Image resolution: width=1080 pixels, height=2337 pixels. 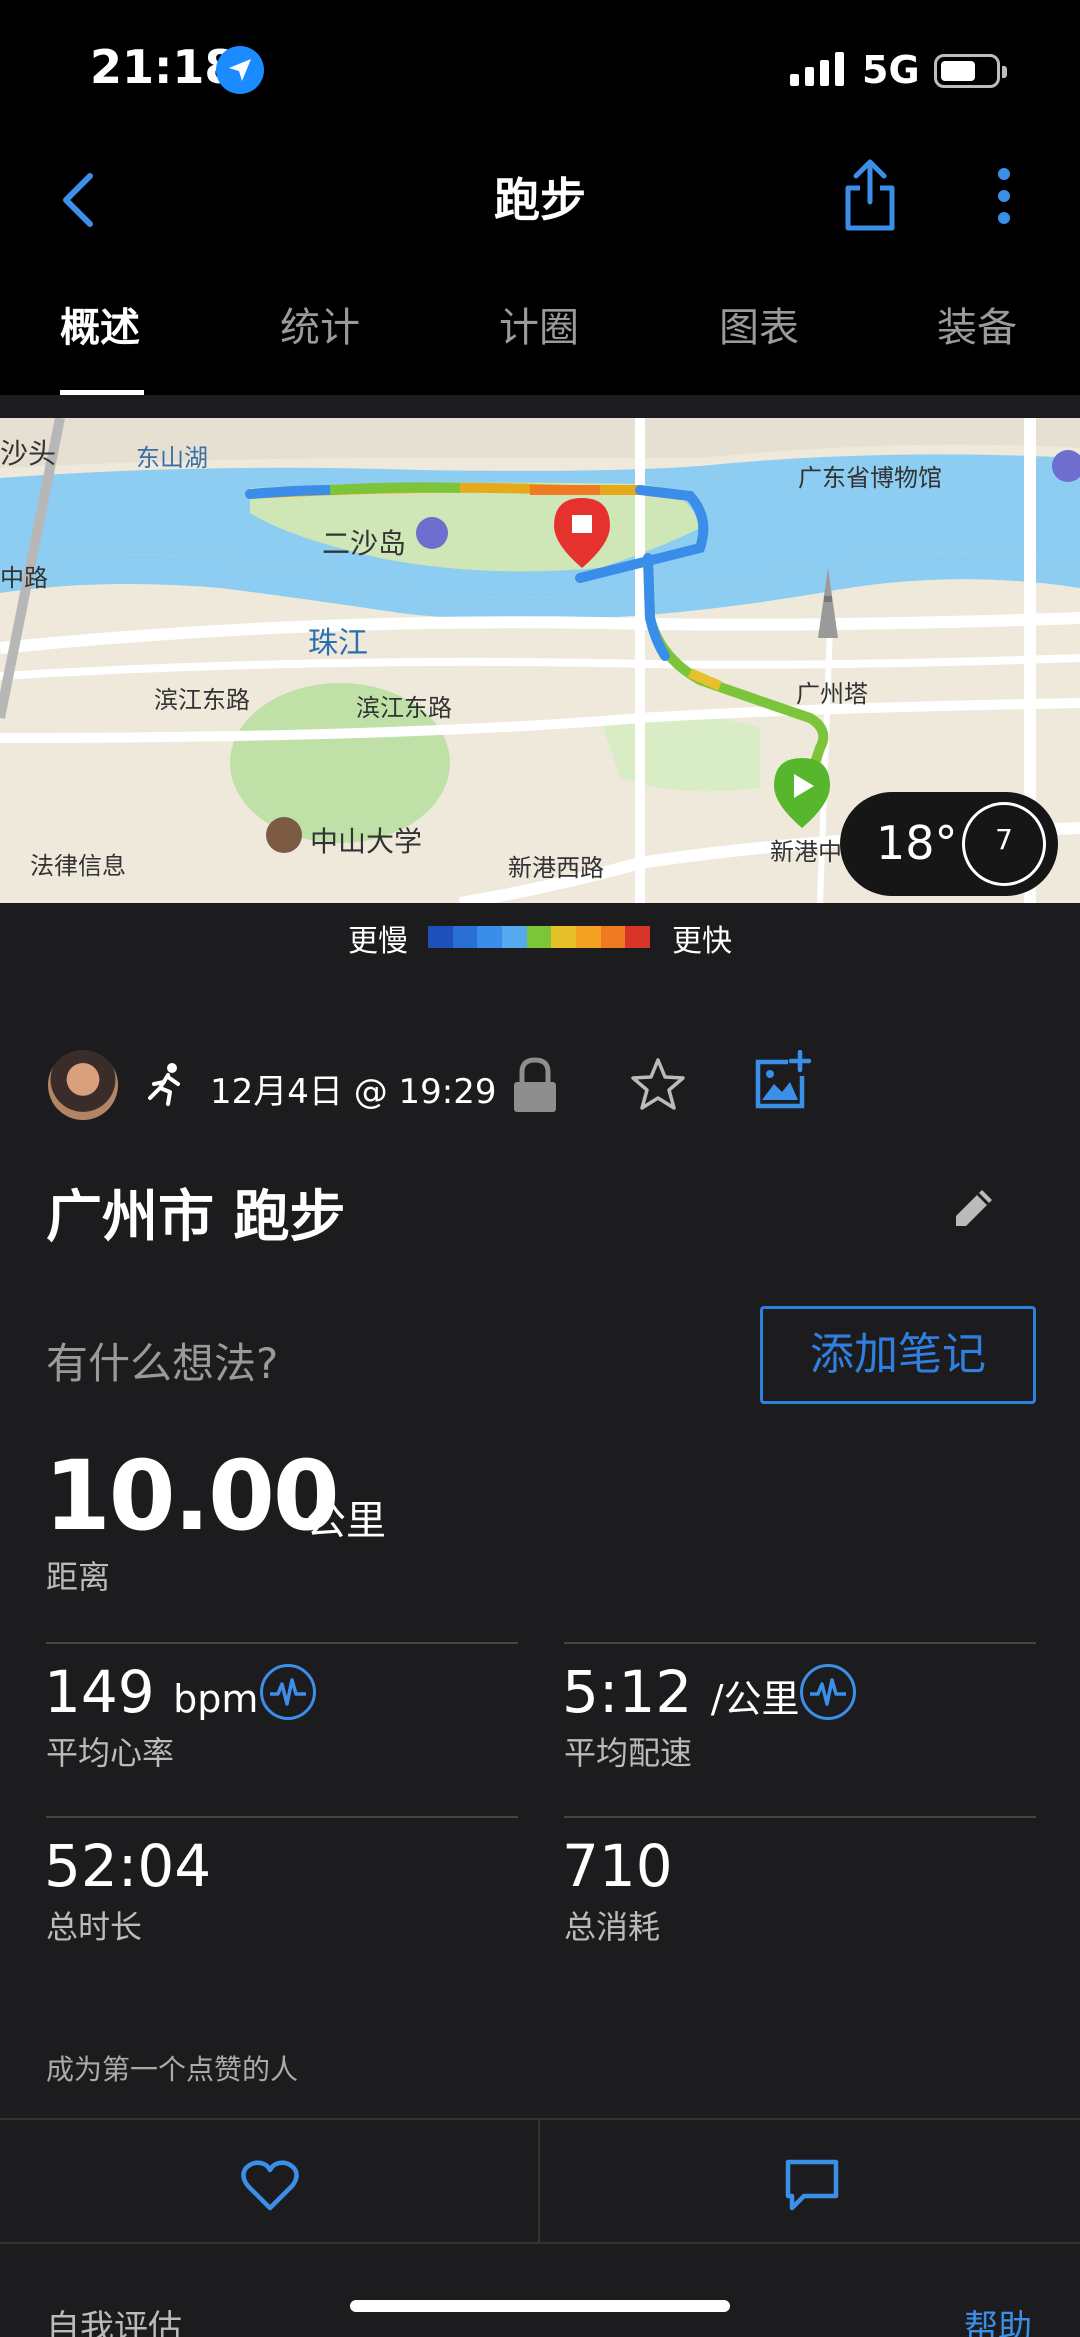 I want to click on weather-badge: 18° 7, so click(x=949, y=844).